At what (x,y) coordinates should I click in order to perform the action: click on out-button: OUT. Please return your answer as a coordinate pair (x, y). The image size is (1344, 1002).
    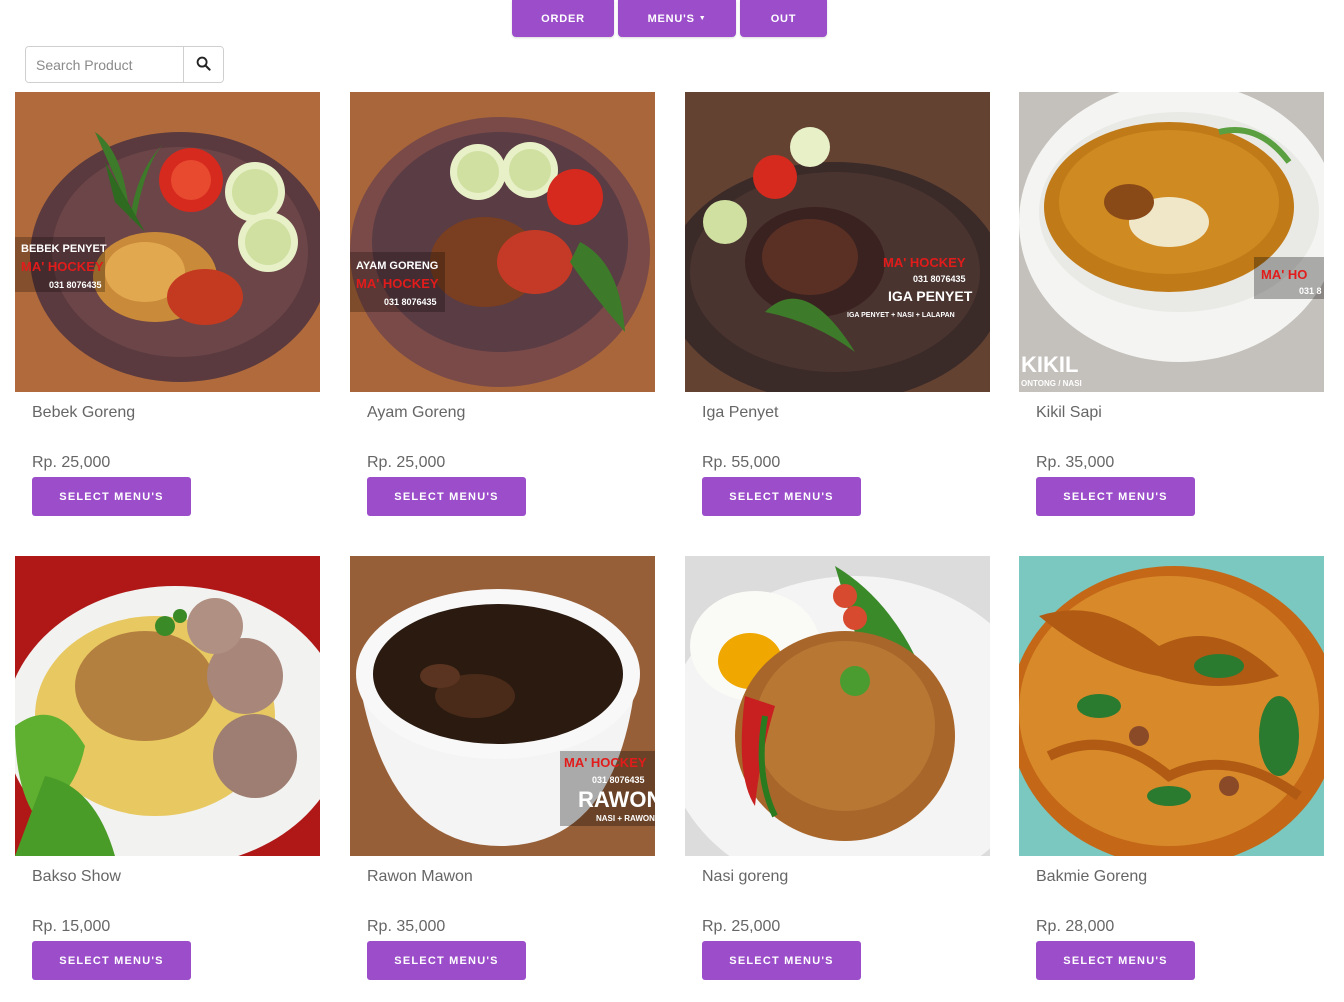
    Looking at the image, I should click on (783, 18).